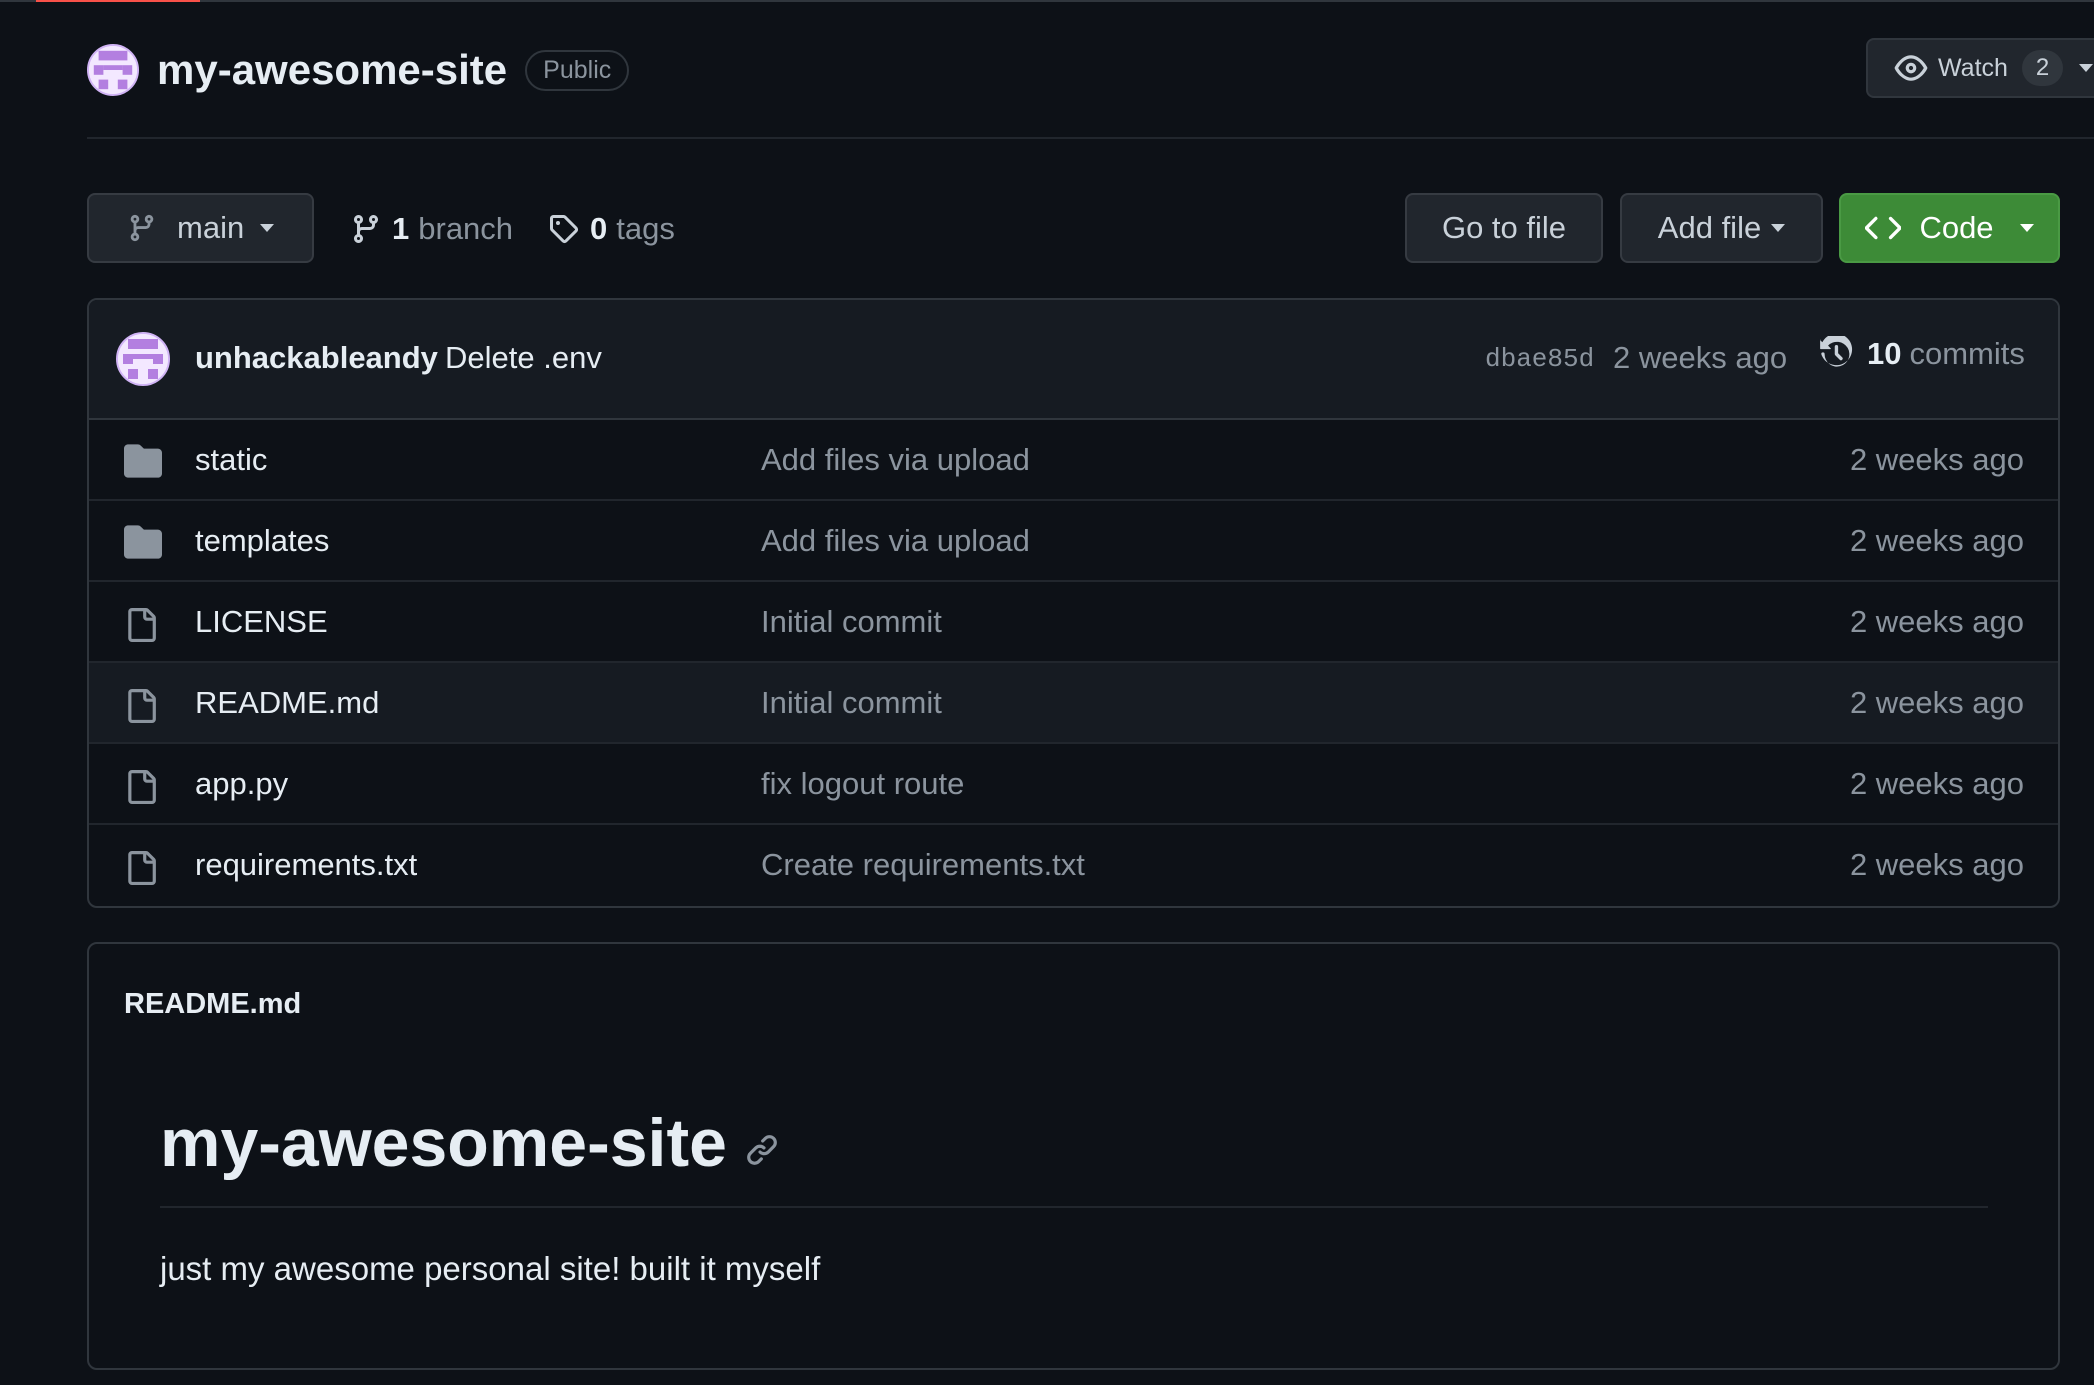 This screenshot has height=1385, width=2094. What do you see at coordinates (466, 228) in the screenshot?
I see `branch-label: branch` at bounding box center [466, 228].